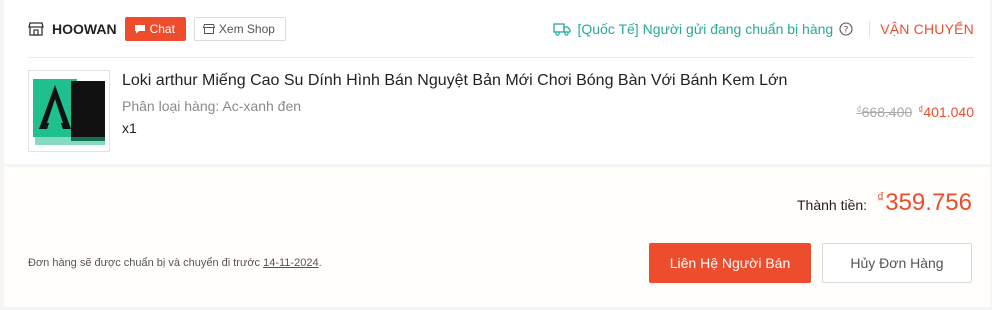 This screenshot has width=992, height=310. I want to click on original-price: ₫668.400, so click(885, 112).